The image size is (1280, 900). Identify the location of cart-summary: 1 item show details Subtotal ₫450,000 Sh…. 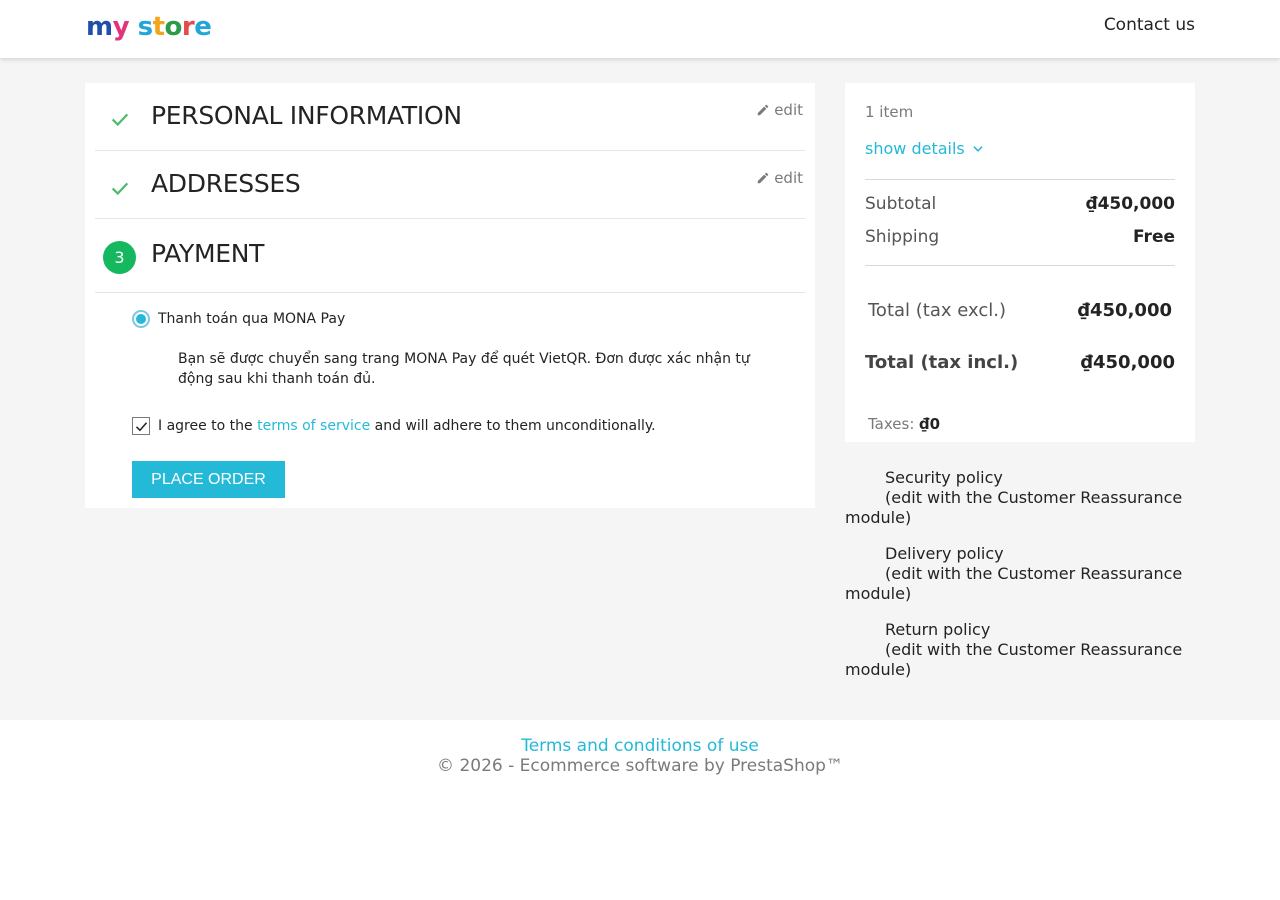
(1020, 262).